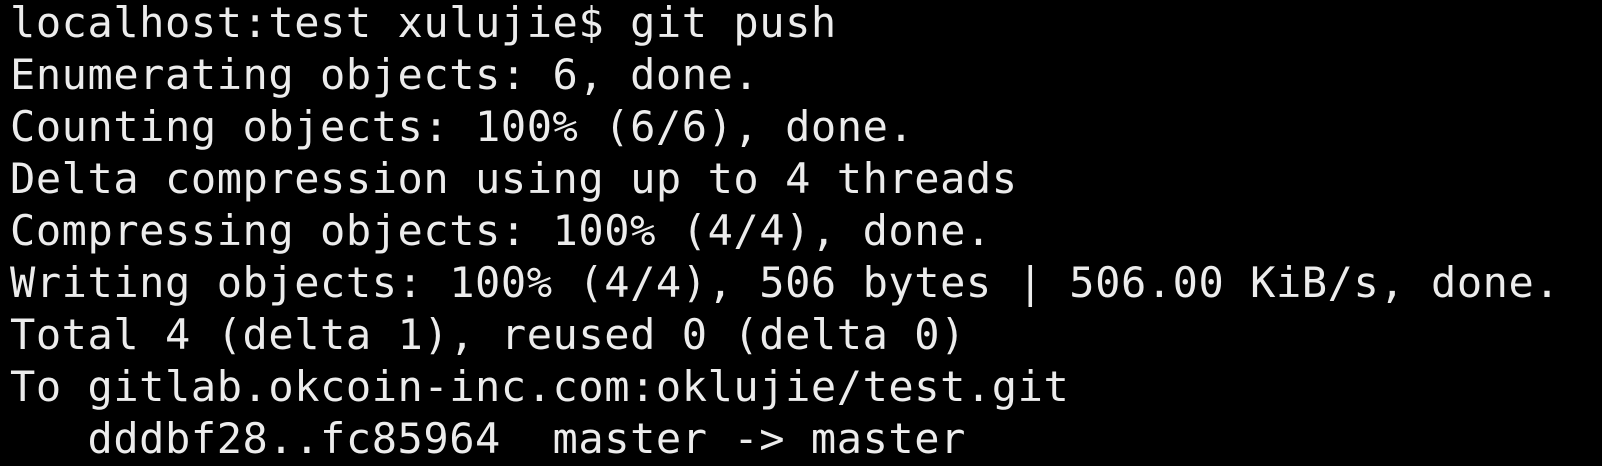 The width and height of the screenshot is (1602, 466). I want to click on output-enumerating-objects: Enumerating objects: 6, done., so click(385, 74).